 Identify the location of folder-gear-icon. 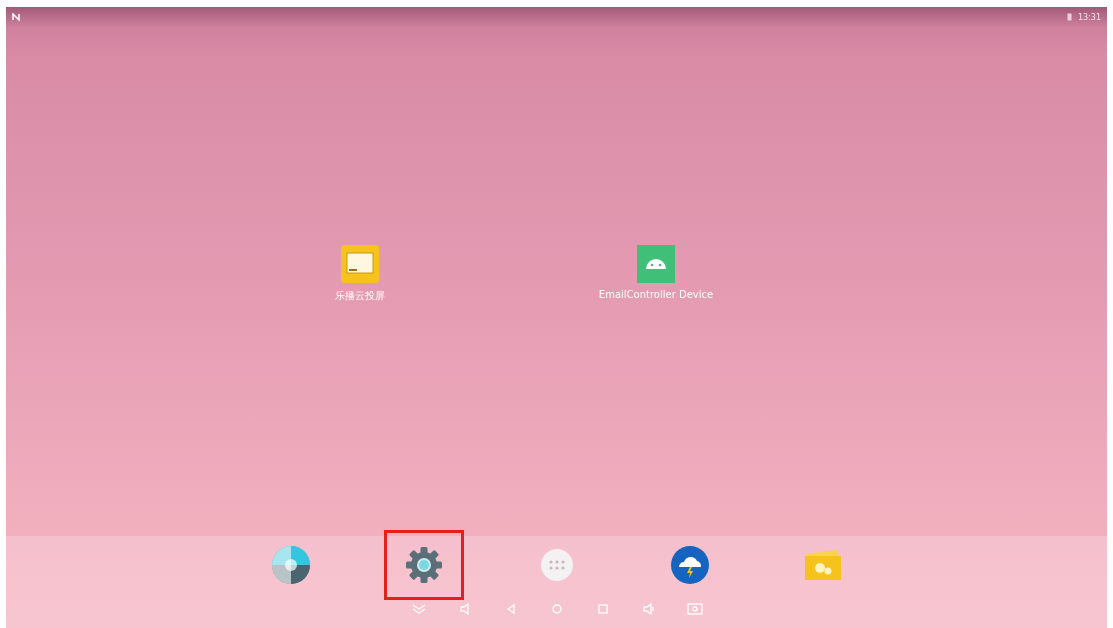
(822, 565).